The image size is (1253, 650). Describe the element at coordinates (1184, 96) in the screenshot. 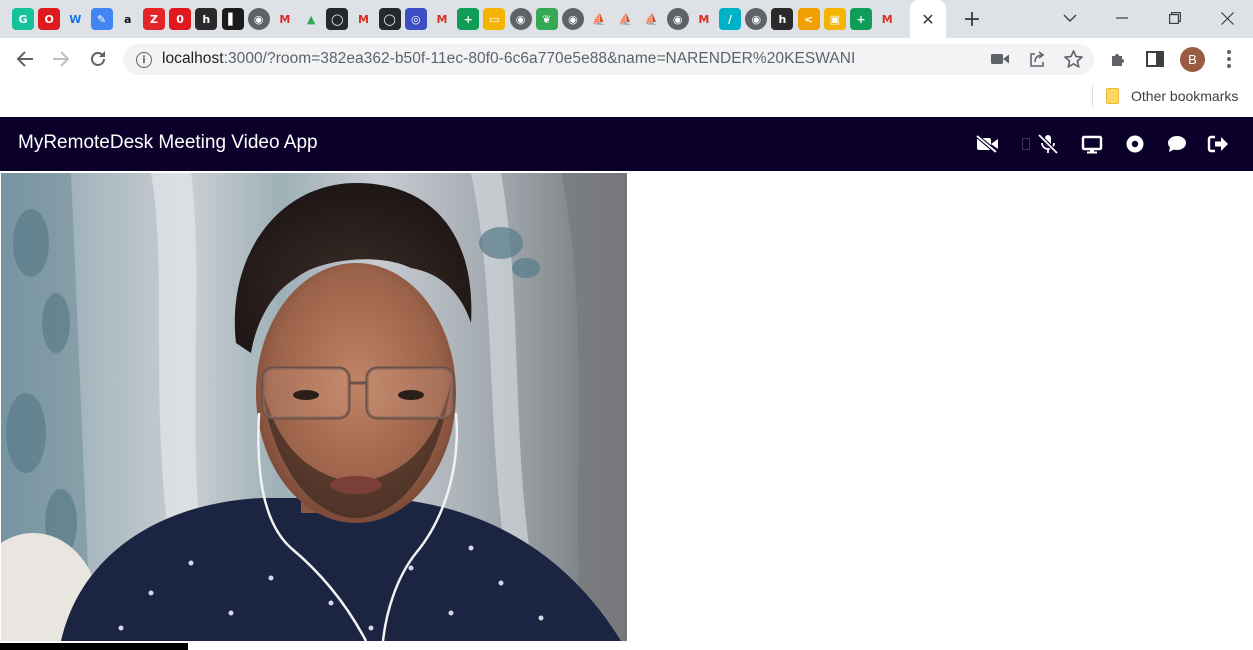

I see `other-bookmarks-link: Other bookmarks` at that location.